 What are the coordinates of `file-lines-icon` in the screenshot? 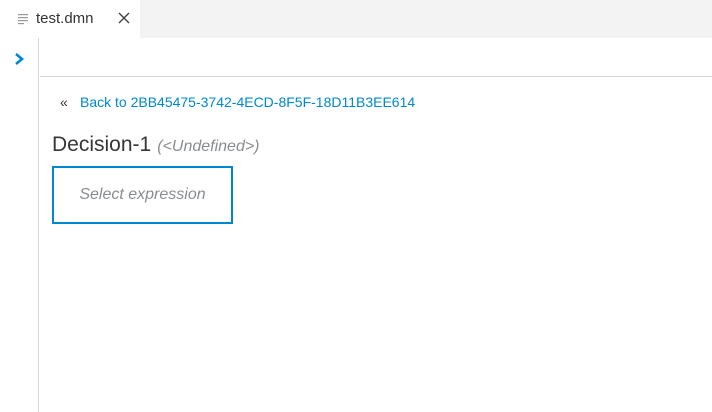 It's located at (23, 19).